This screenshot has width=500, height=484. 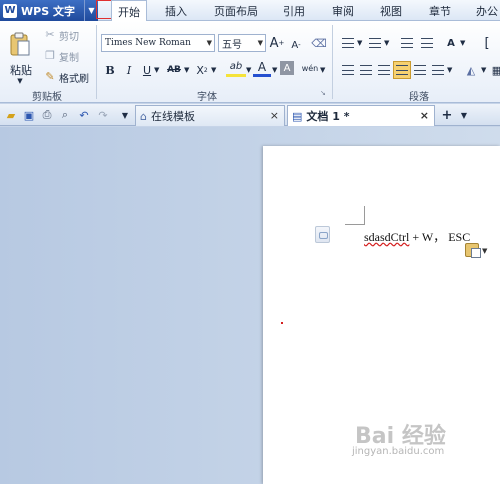 I want to click on increase-indent-button, so click(x=427, y=43).